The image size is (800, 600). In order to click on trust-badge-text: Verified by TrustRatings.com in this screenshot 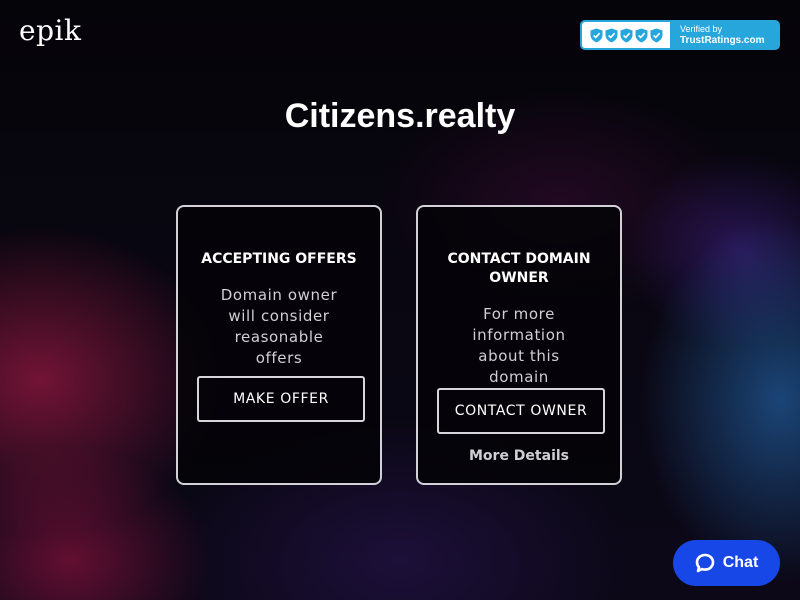, I will do `click(718, 35)`.